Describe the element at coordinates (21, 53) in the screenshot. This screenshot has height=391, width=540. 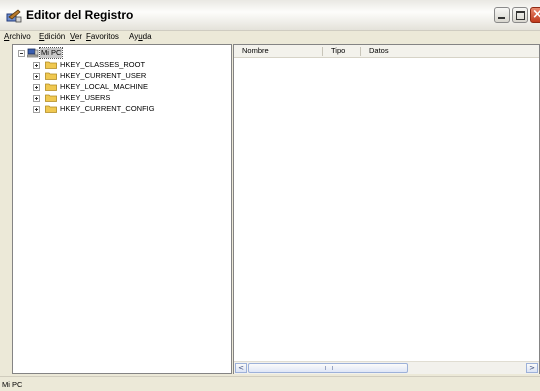
I see `collapse-icon` at that location.